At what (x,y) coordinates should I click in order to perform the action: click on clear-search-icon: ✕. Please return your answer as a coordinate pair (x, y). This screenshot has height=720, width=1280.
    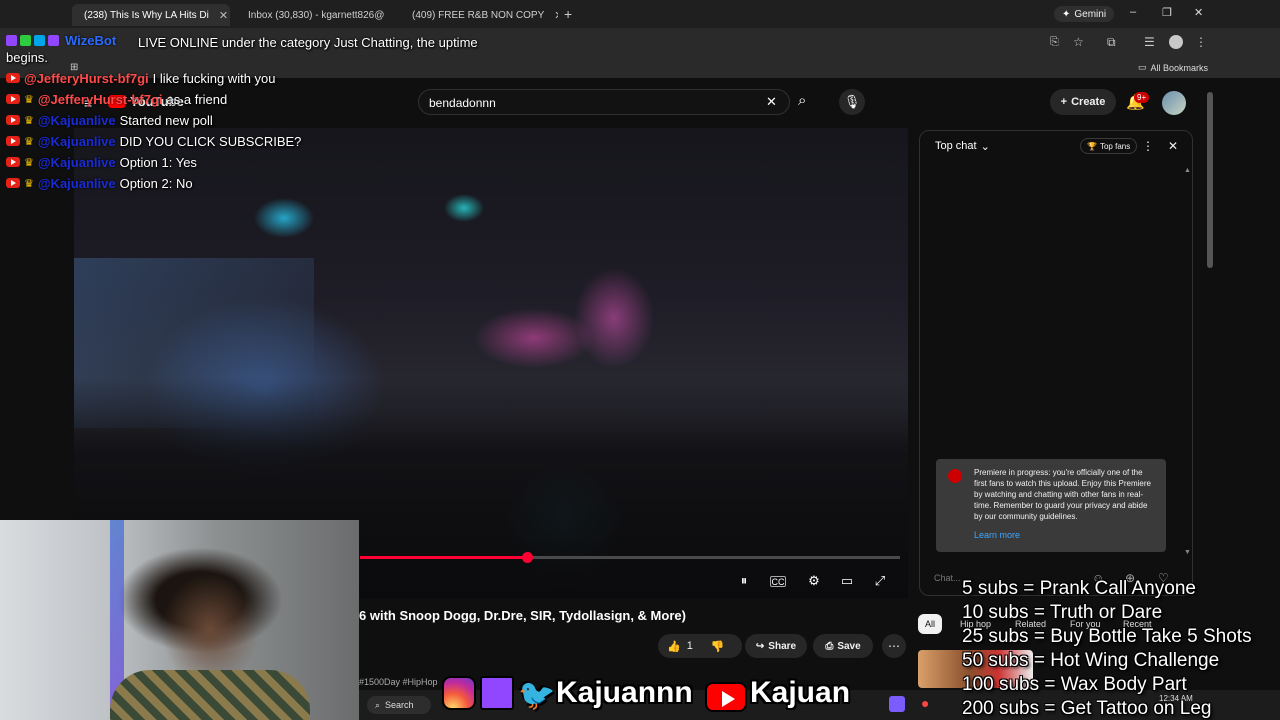
    Looking at the image, I should click on (771, 102).